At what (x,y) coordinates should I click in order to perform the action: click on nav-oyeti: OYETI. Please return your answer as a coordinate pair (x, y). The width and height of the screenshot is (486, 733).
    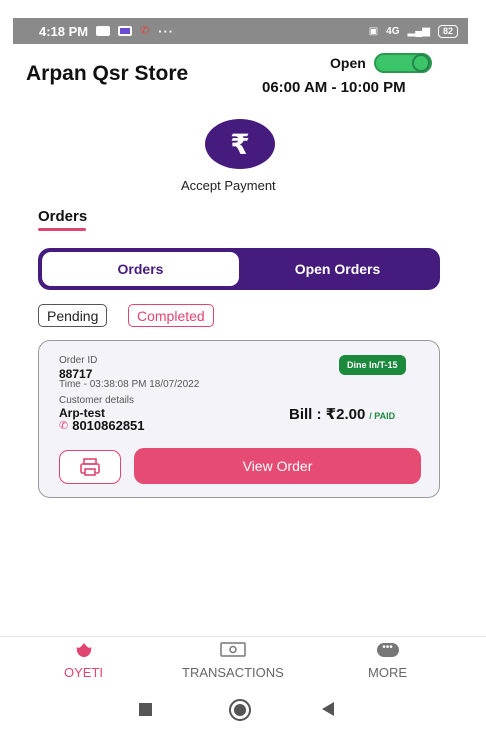
    Looking at the image, I should click on (83, 660).